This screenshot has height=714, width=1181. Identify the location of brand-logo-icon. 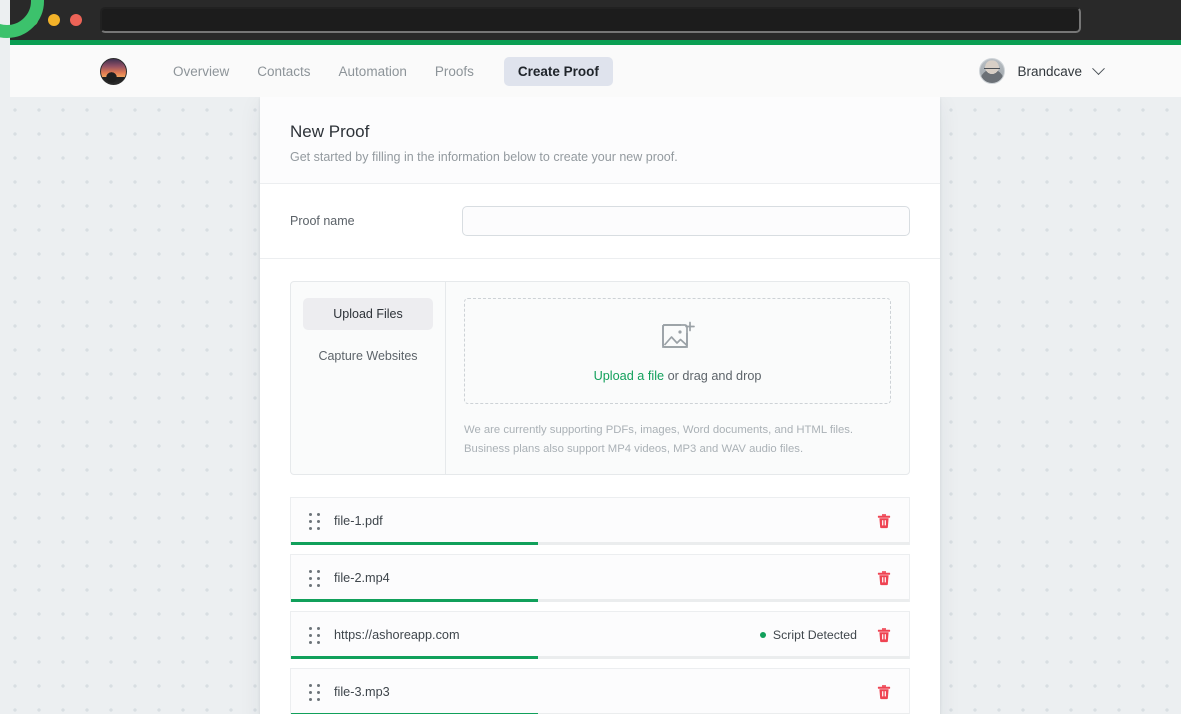
(113, 71).